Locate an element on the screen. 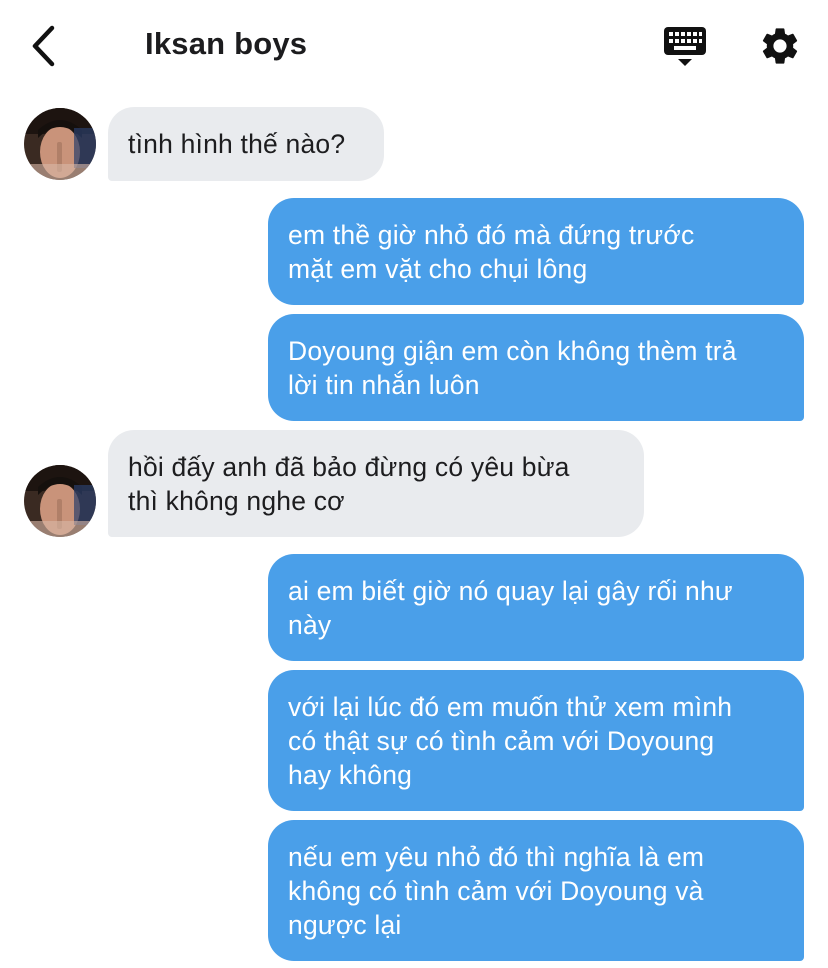 The width and height of the screenshot is (828, 968). message-text: tình hình thế nào? is located at coordinates (237, 144).